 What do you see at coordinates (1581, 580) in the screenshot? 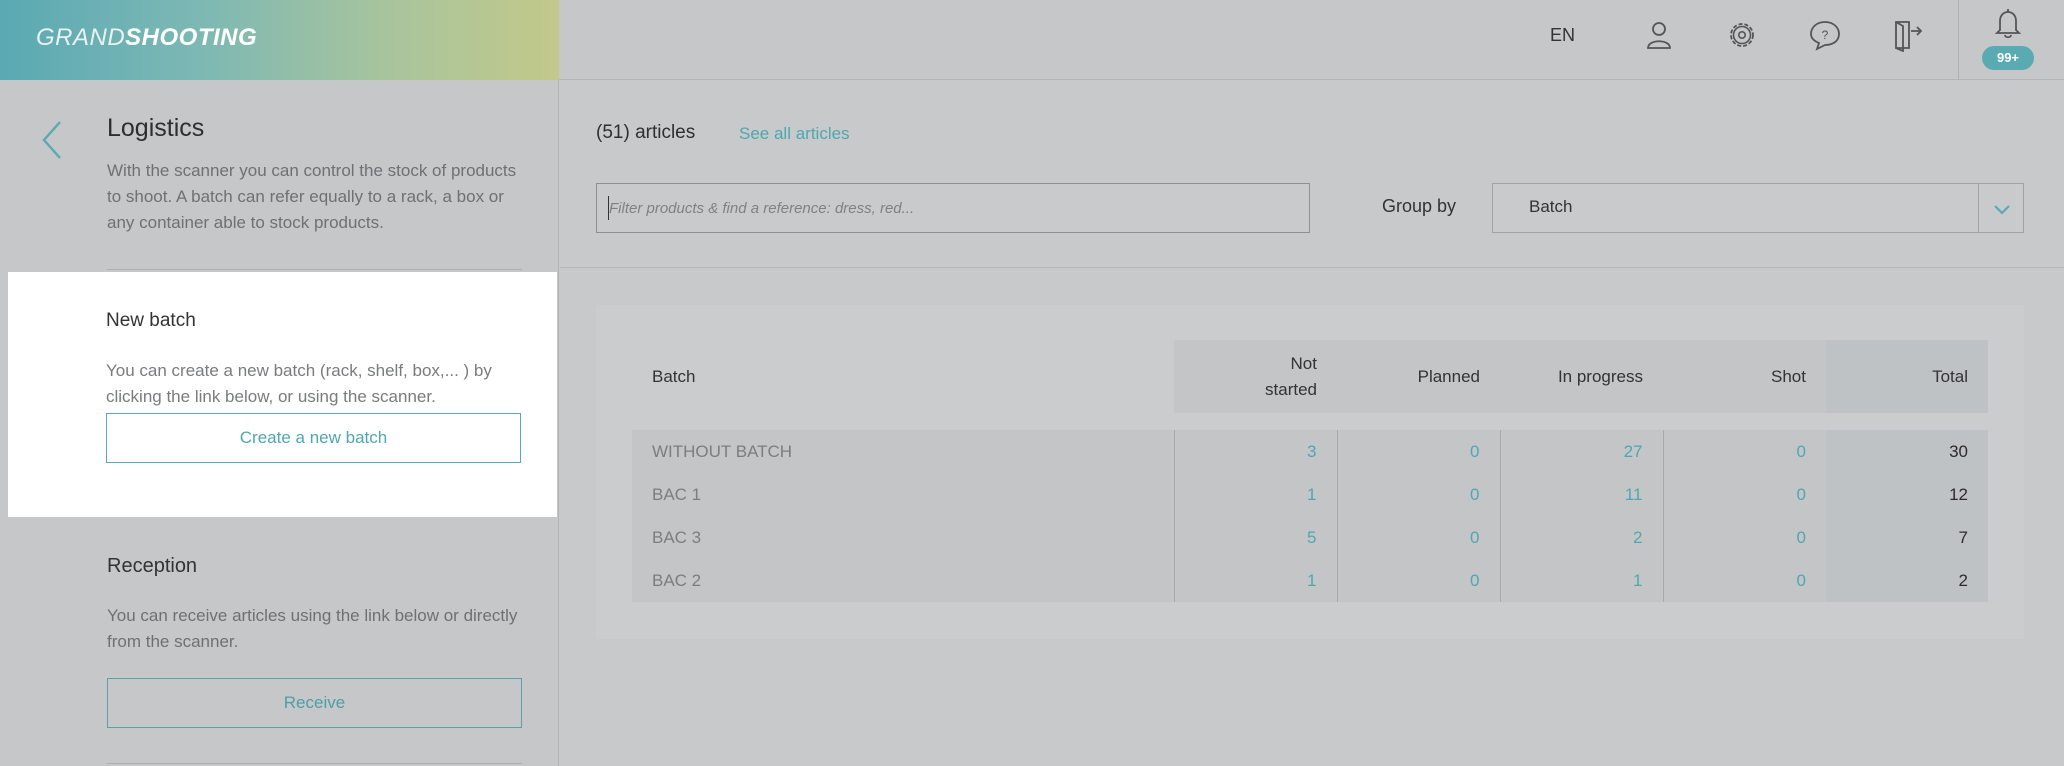
I see `in-progress-count: 1` at bounding box center [1581, 580].